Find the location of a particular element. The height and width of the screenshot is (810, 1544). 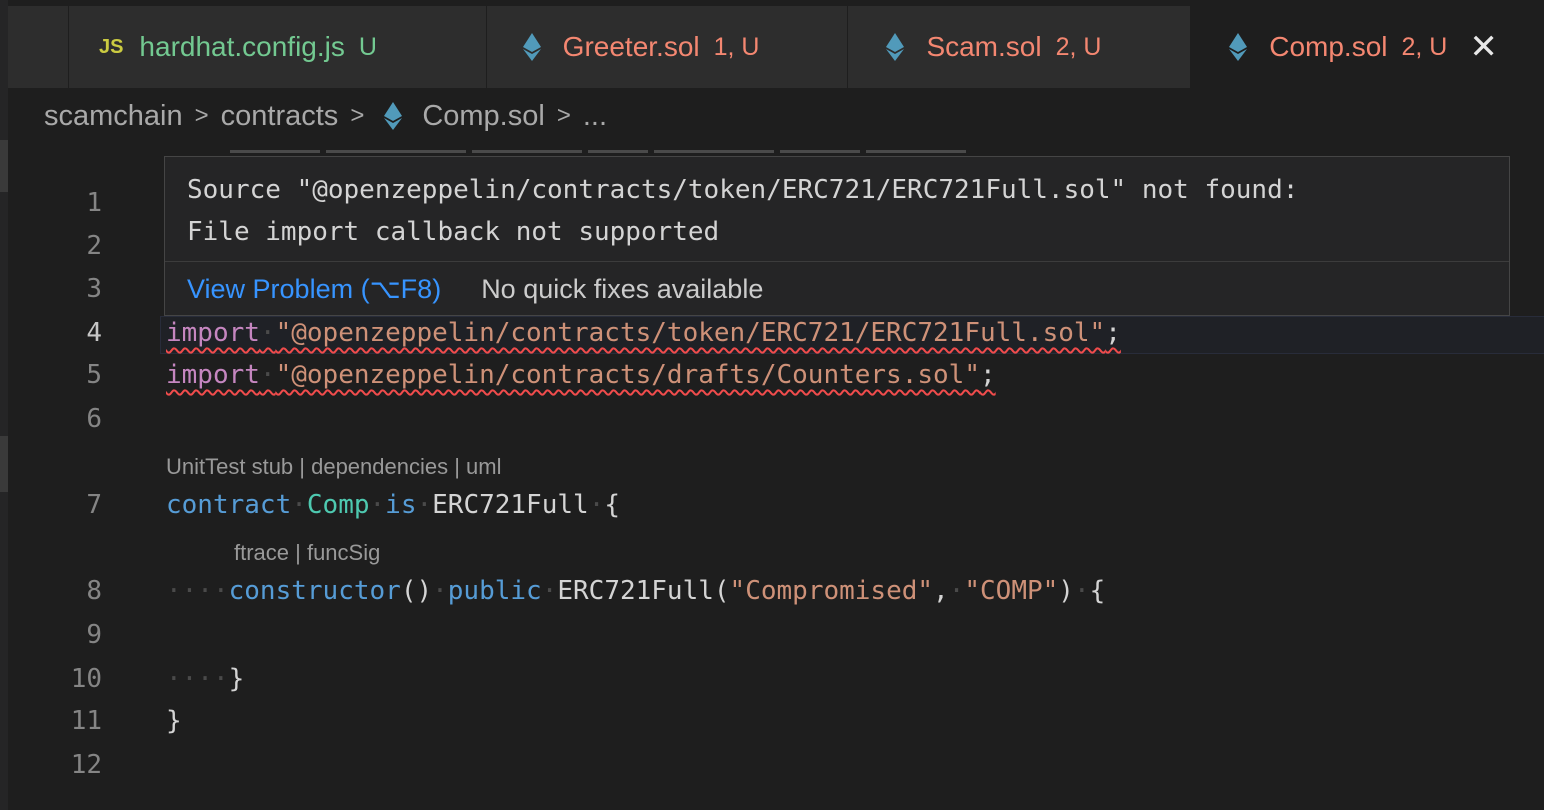

view-problem-link: View Problem (⌥F8) is located at coordinates (314, 289).